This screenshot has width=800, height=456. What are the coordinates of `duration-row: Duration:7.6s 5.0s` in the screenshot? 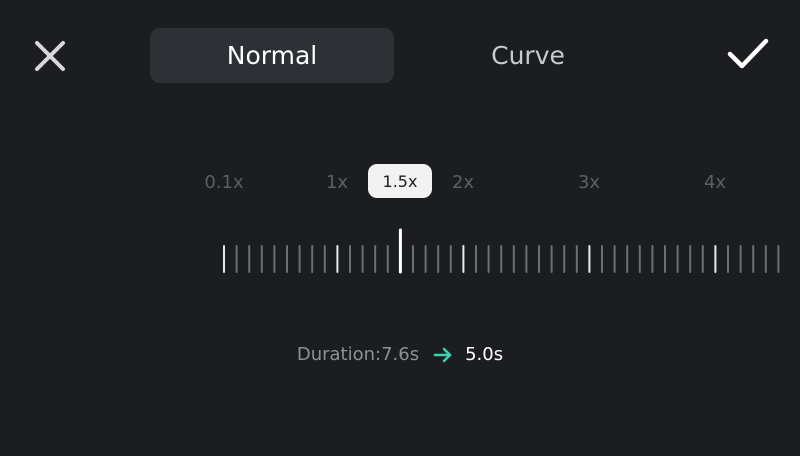 It's located at (400, 354).